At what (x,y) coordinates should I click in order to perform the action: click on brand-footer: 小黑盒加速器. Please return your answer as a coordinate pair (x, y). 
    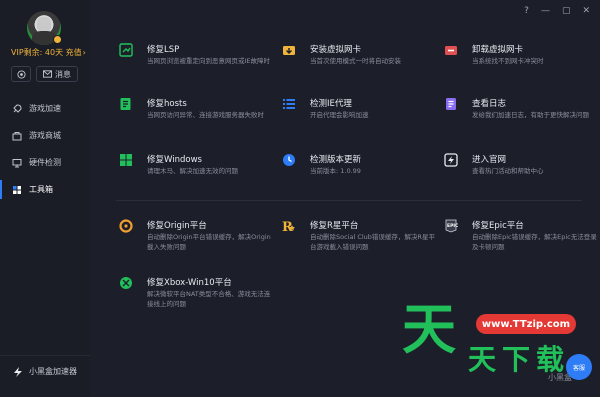
    Looking at the image, I should click on (45, 371).